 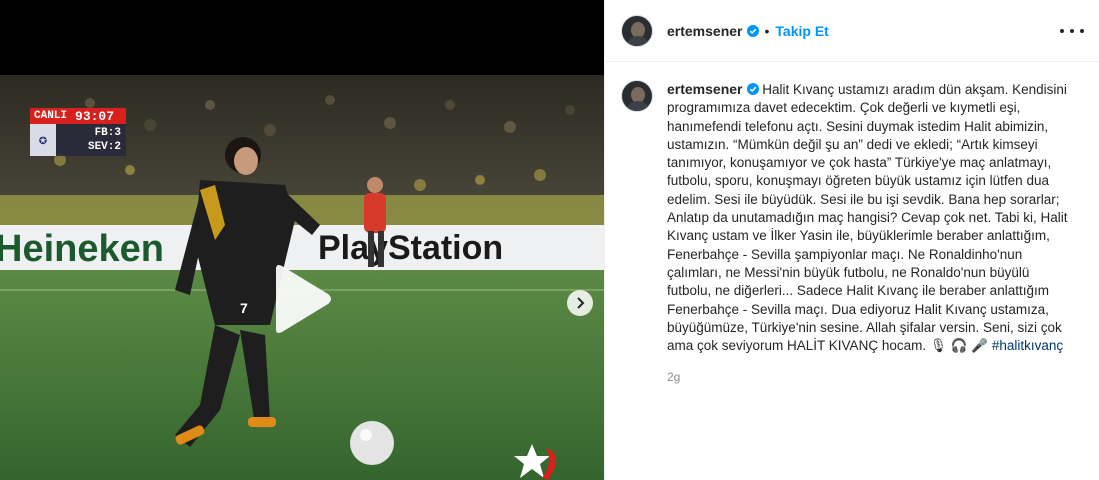 I want to click on home-score: 3, so click(x=117, y=133).